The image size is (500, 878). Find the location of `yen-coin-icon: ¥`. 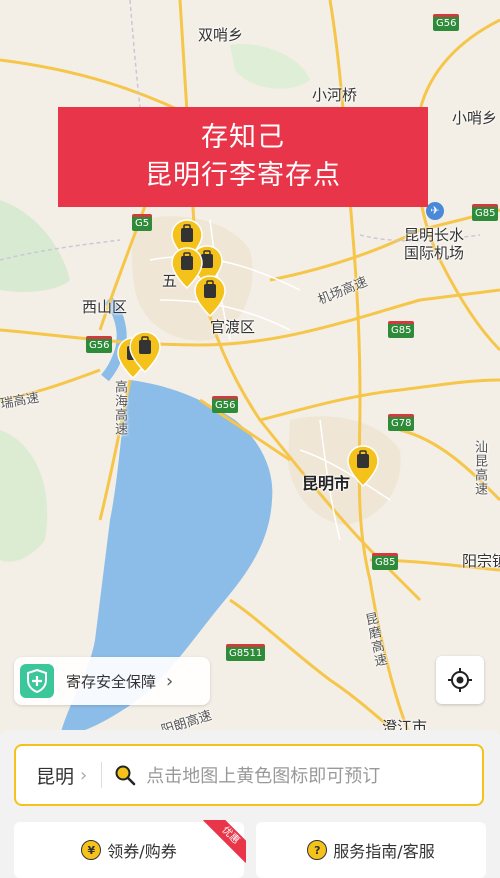

yen-coin-icon: ¥ is located at coordinates (91, 850).